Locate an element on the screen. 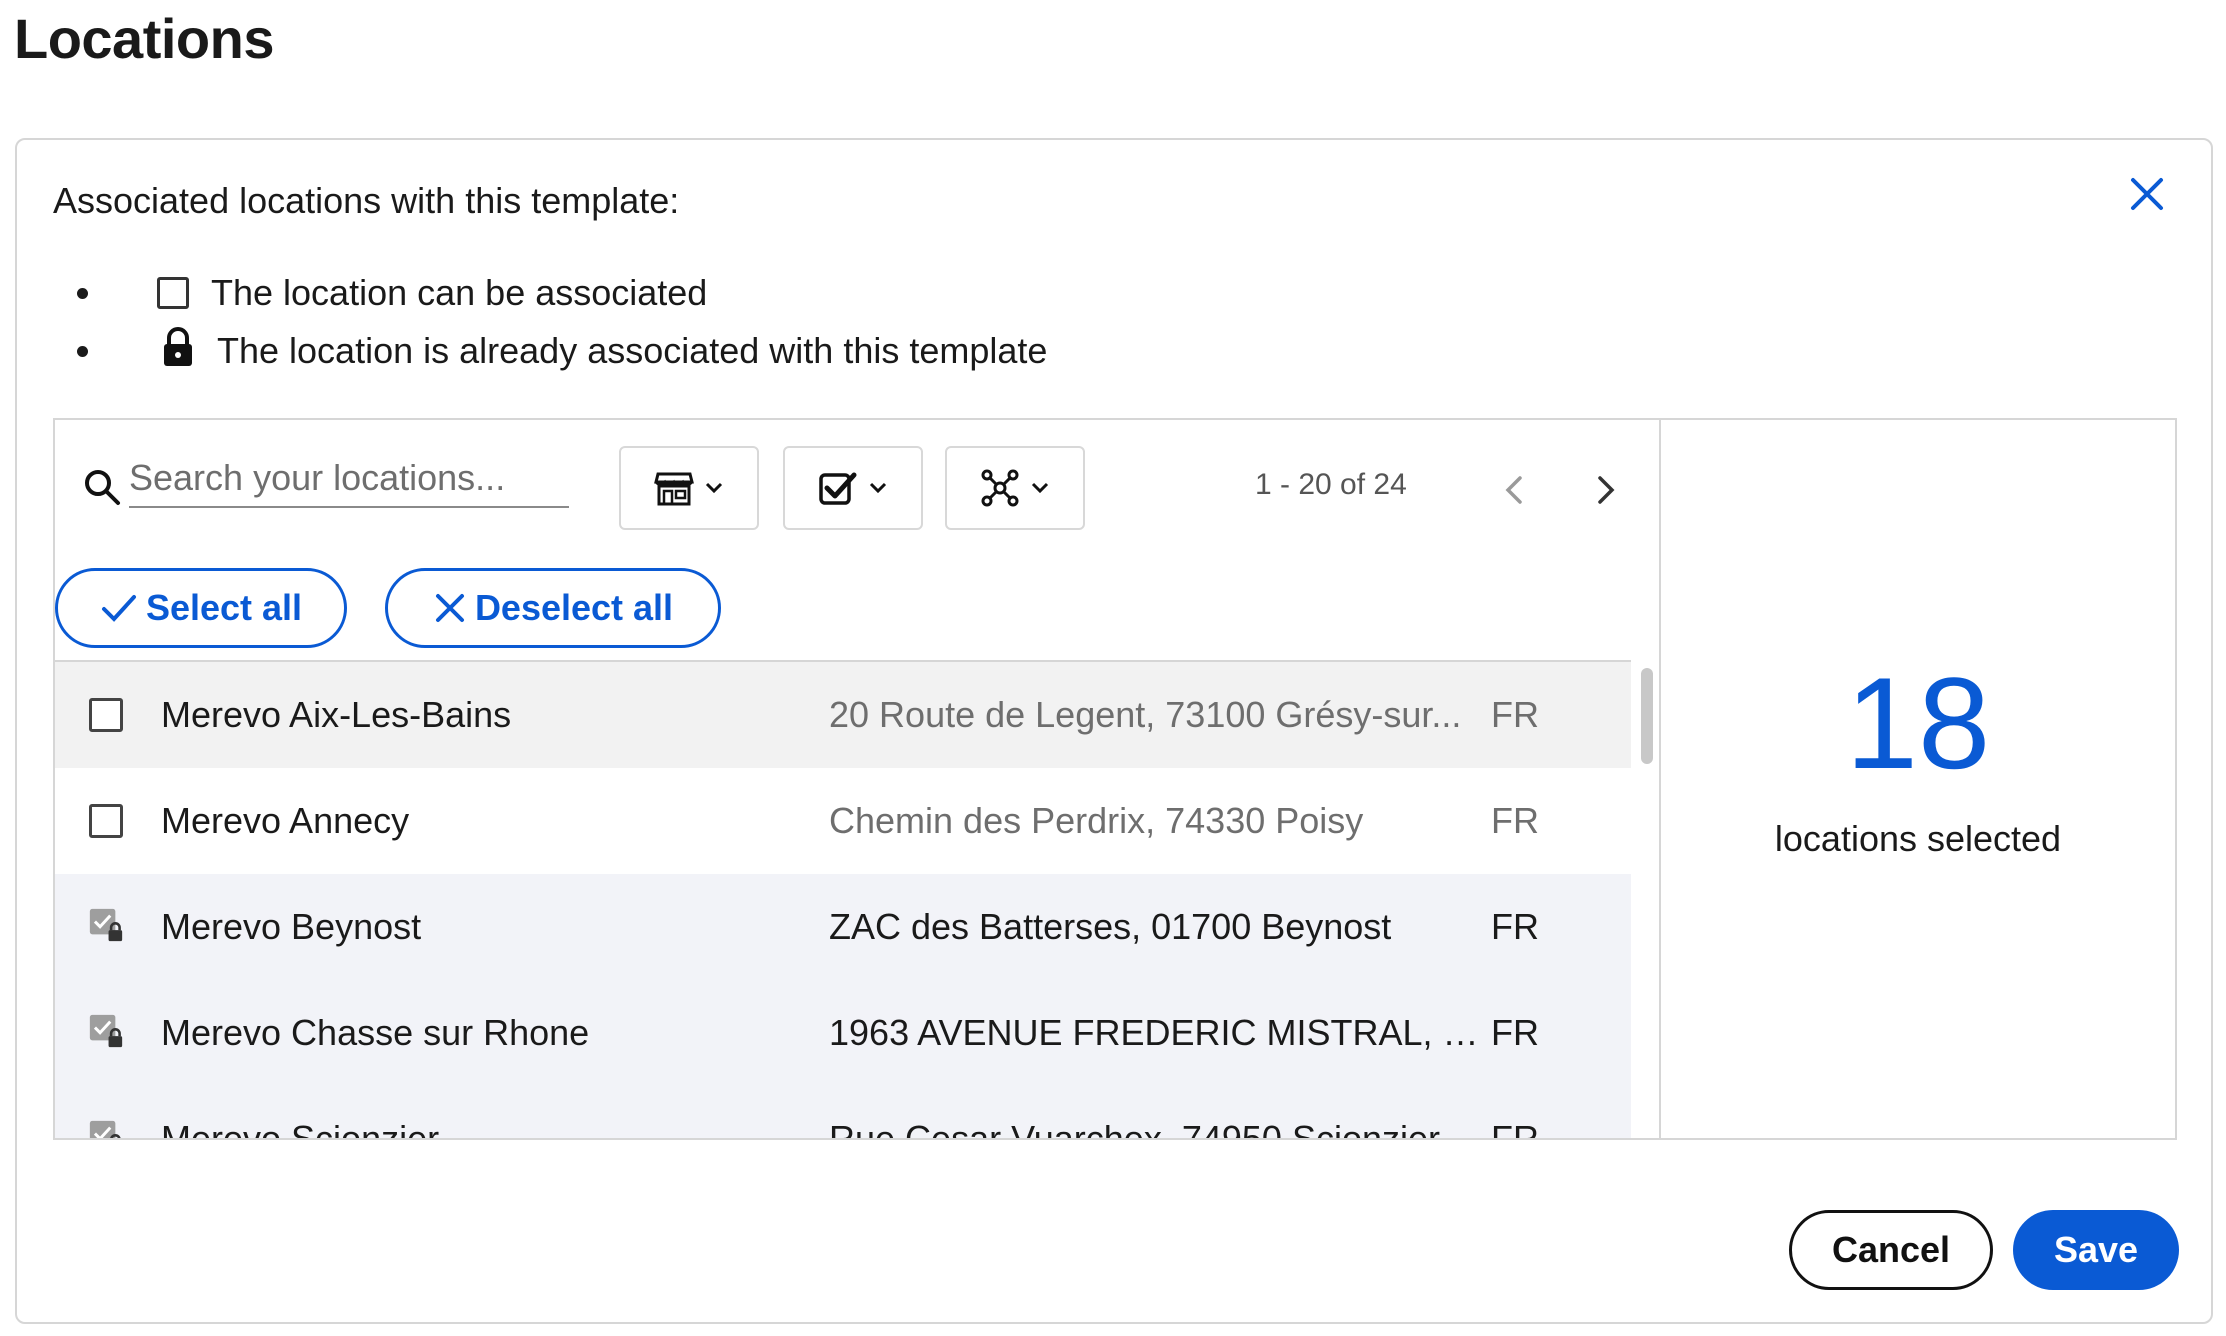 The width and height of the screenshot is (2226, 1336). selected-count: 18 is located at coordinates (1918, 723).